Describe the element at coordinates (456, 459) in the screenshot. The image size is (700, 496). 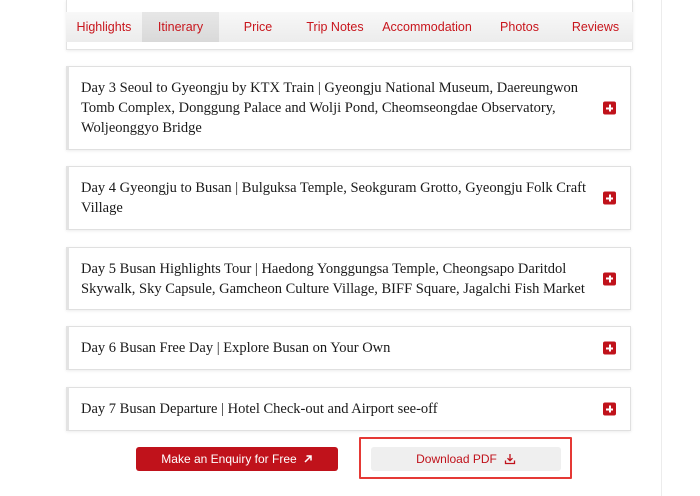
I see `download-pdf-label: Download PDF` at that location.